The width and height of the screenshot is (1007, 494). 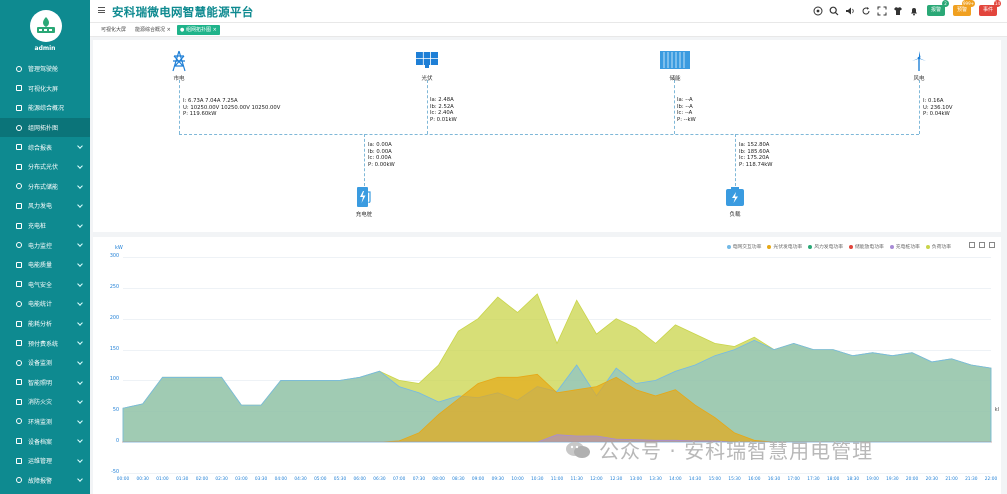 What do you see at coordinates (241, 479) in the screenshot?
I see `x-tick-label: 03:00` at bounding box center [241, 479].